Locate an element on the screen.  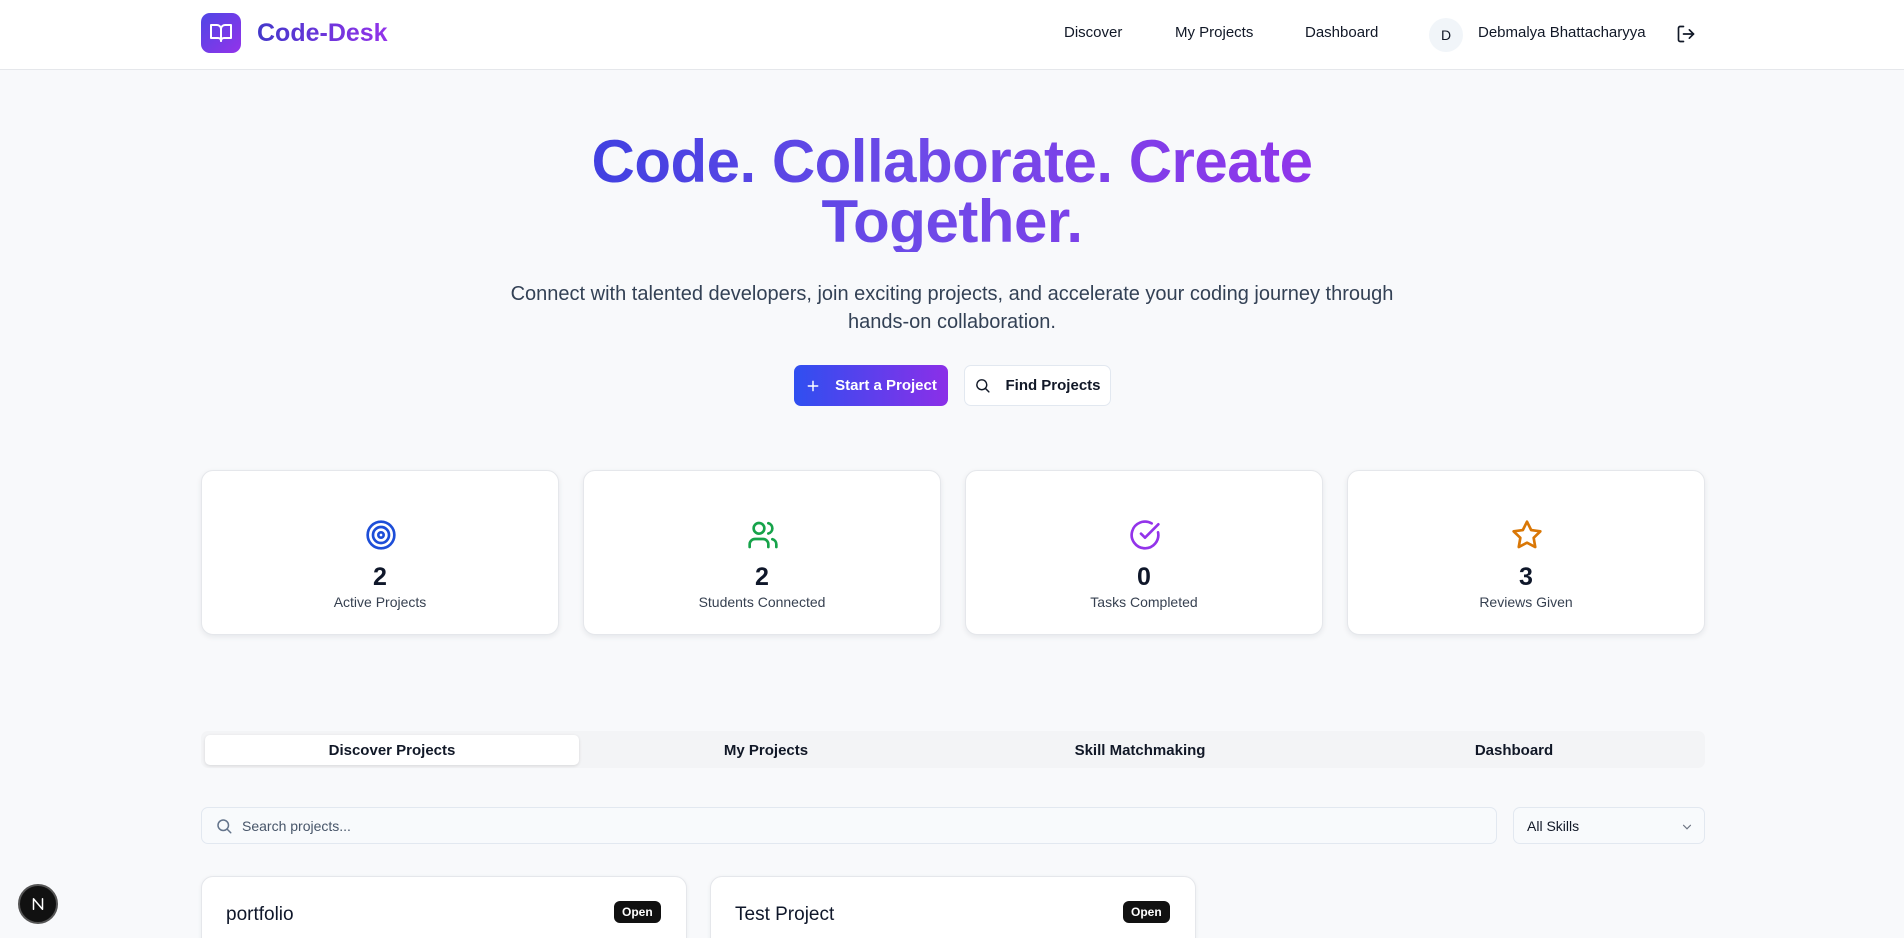
brand: Code-Desk is located at coordinates (294, 33).